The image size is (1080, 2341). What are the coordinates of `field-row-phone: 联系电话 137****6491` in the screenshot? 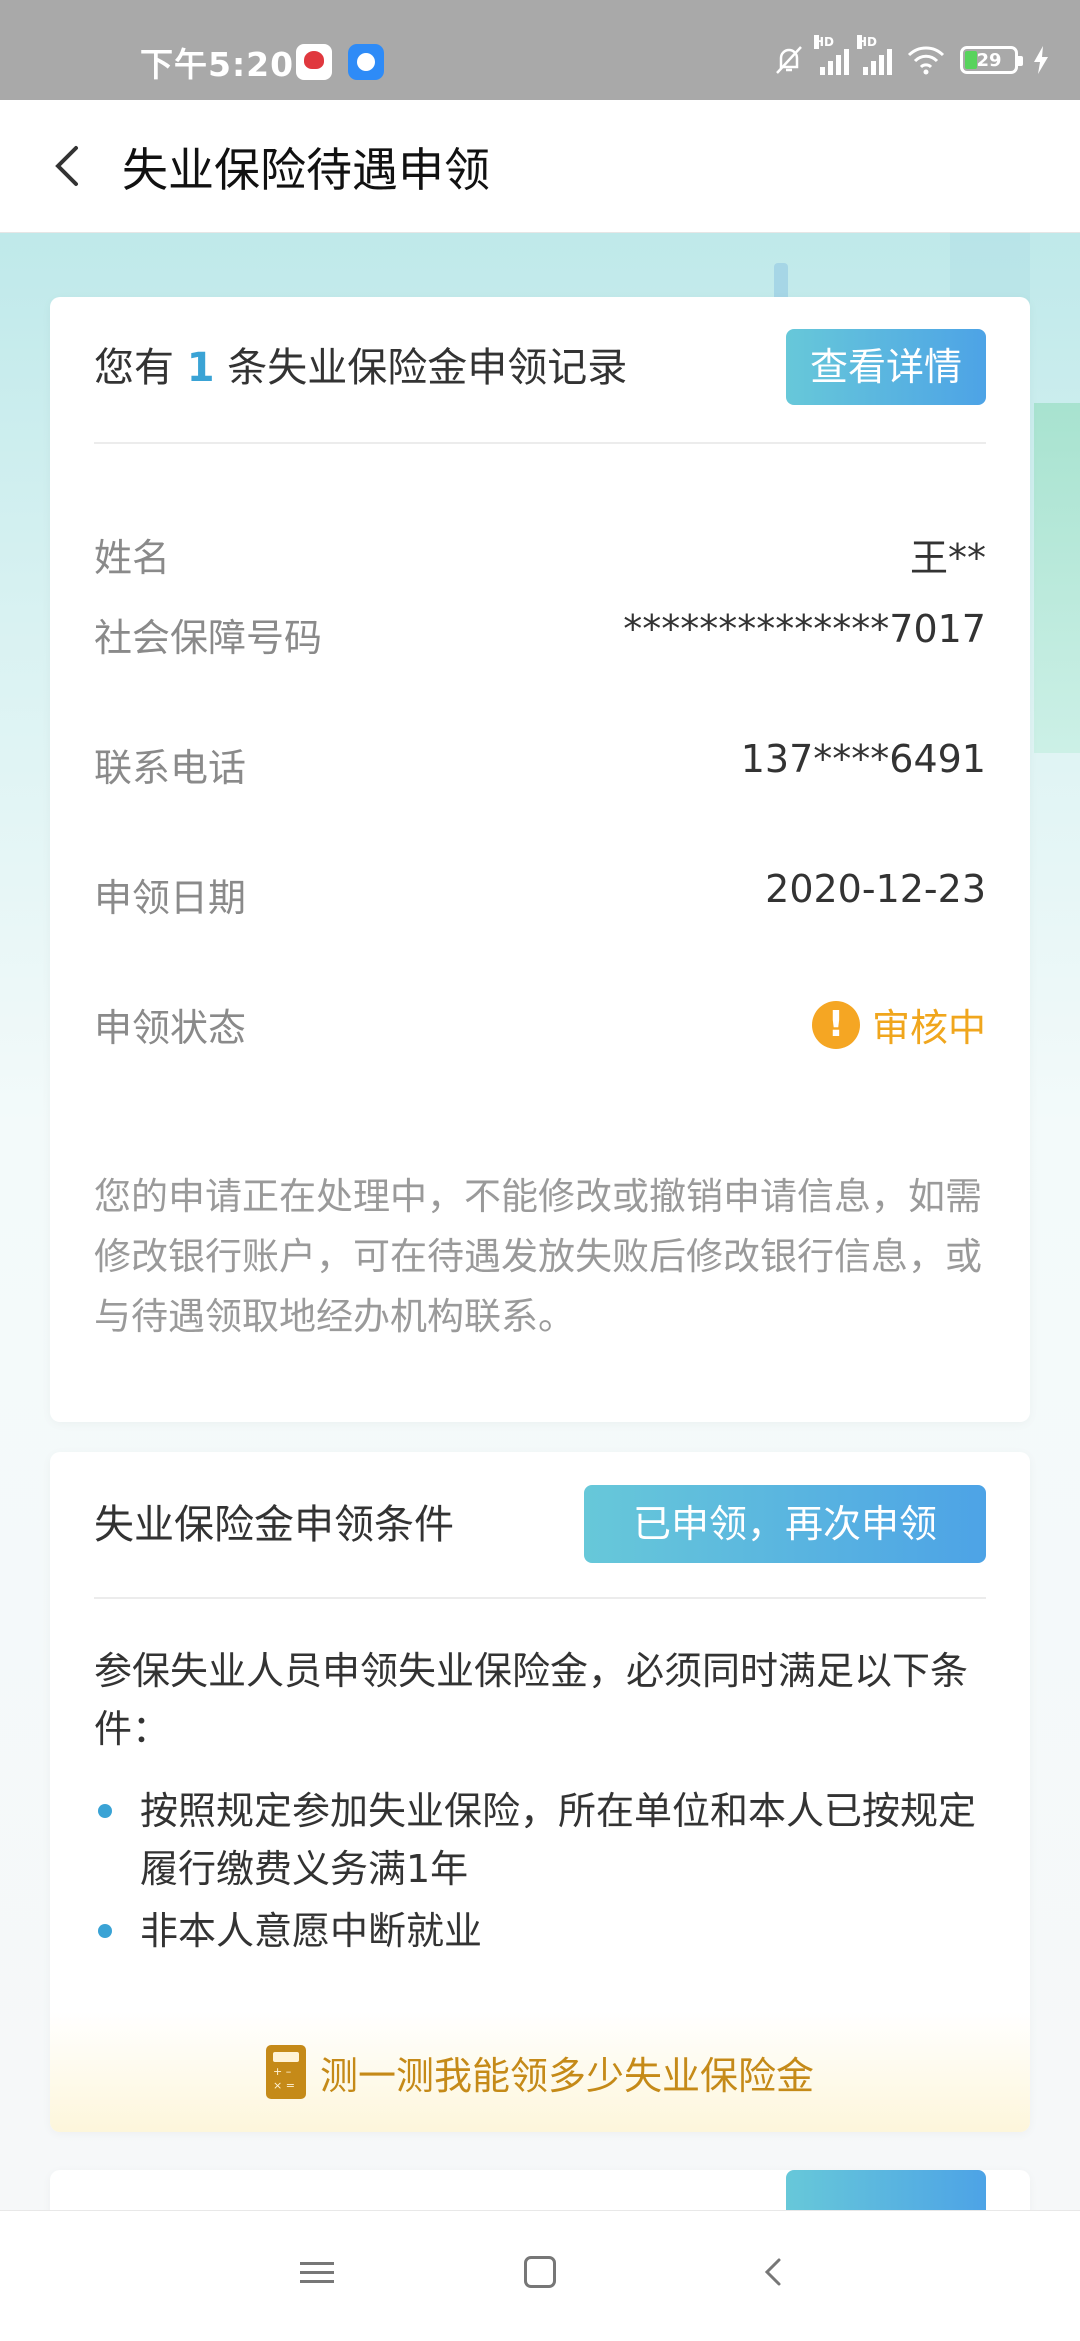 It's located at (540, 767).